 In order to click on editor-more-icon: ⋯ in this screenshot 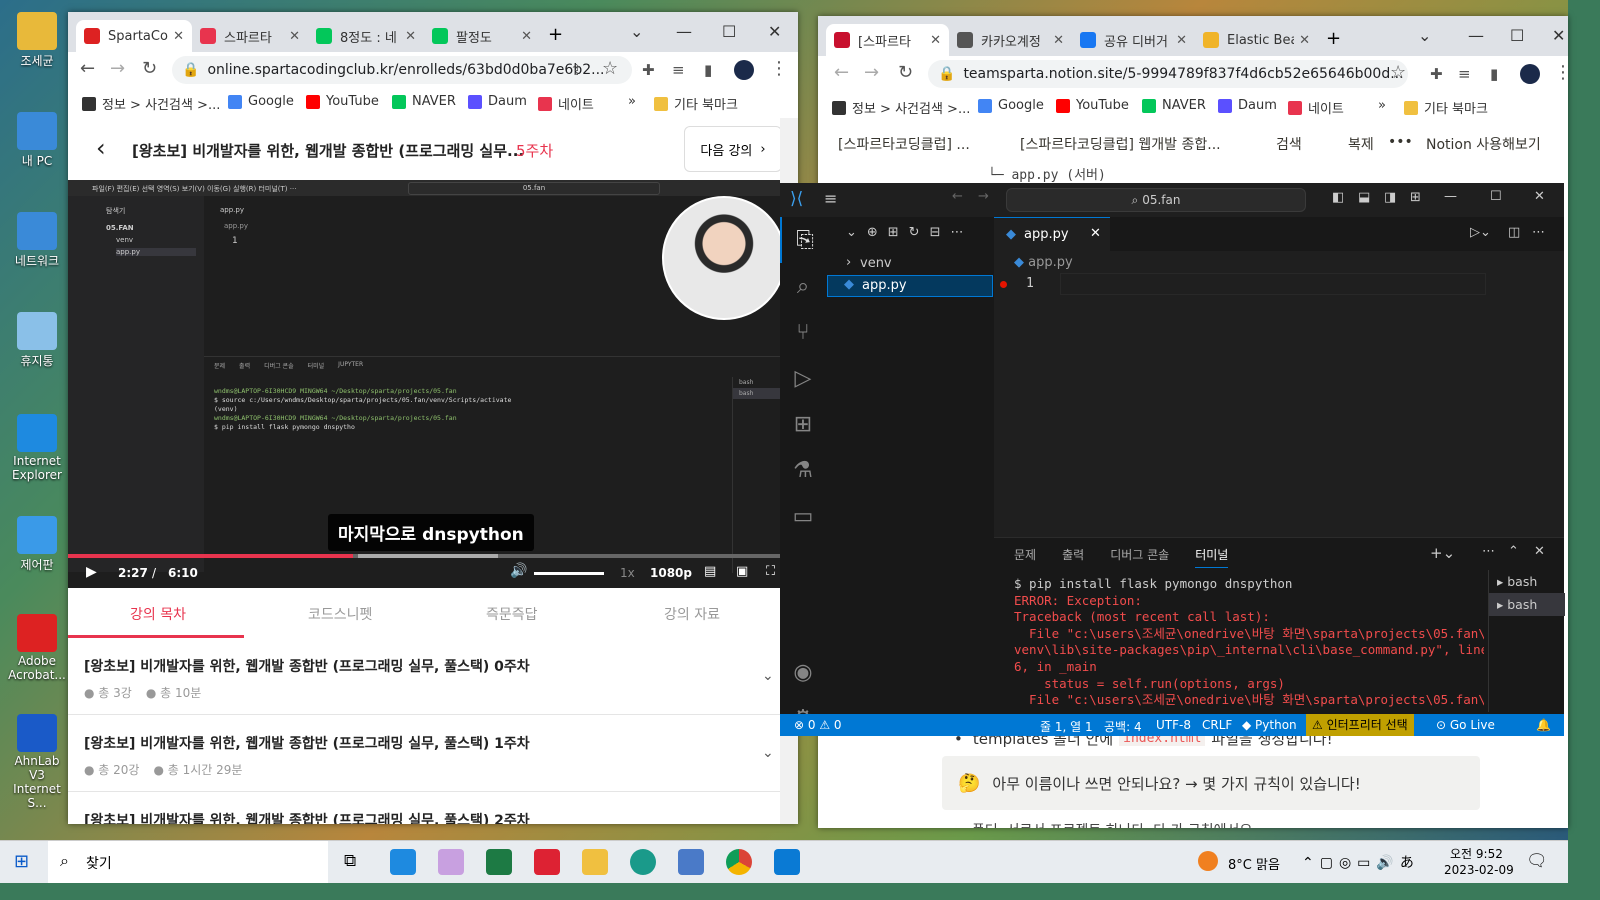, I will do `click(1538, 232)`.